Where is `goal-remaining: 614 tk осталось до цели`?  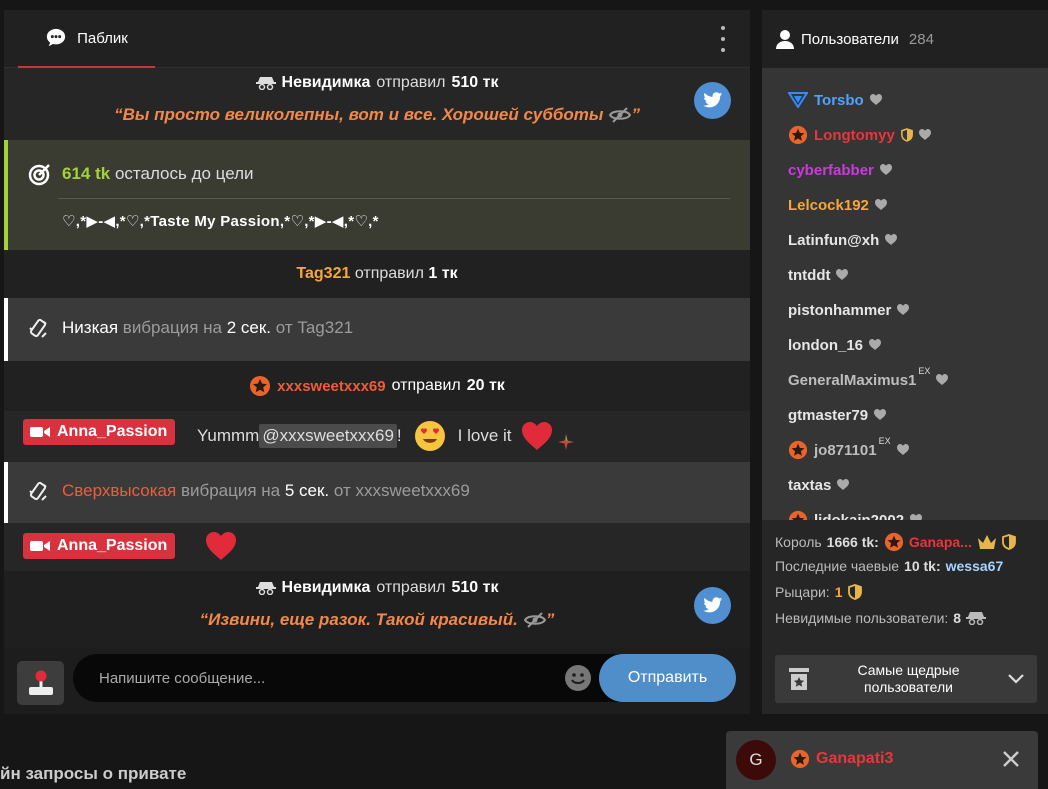
goal-remaining: 614 tk осталось до цели is located at coordinates (141, 174).